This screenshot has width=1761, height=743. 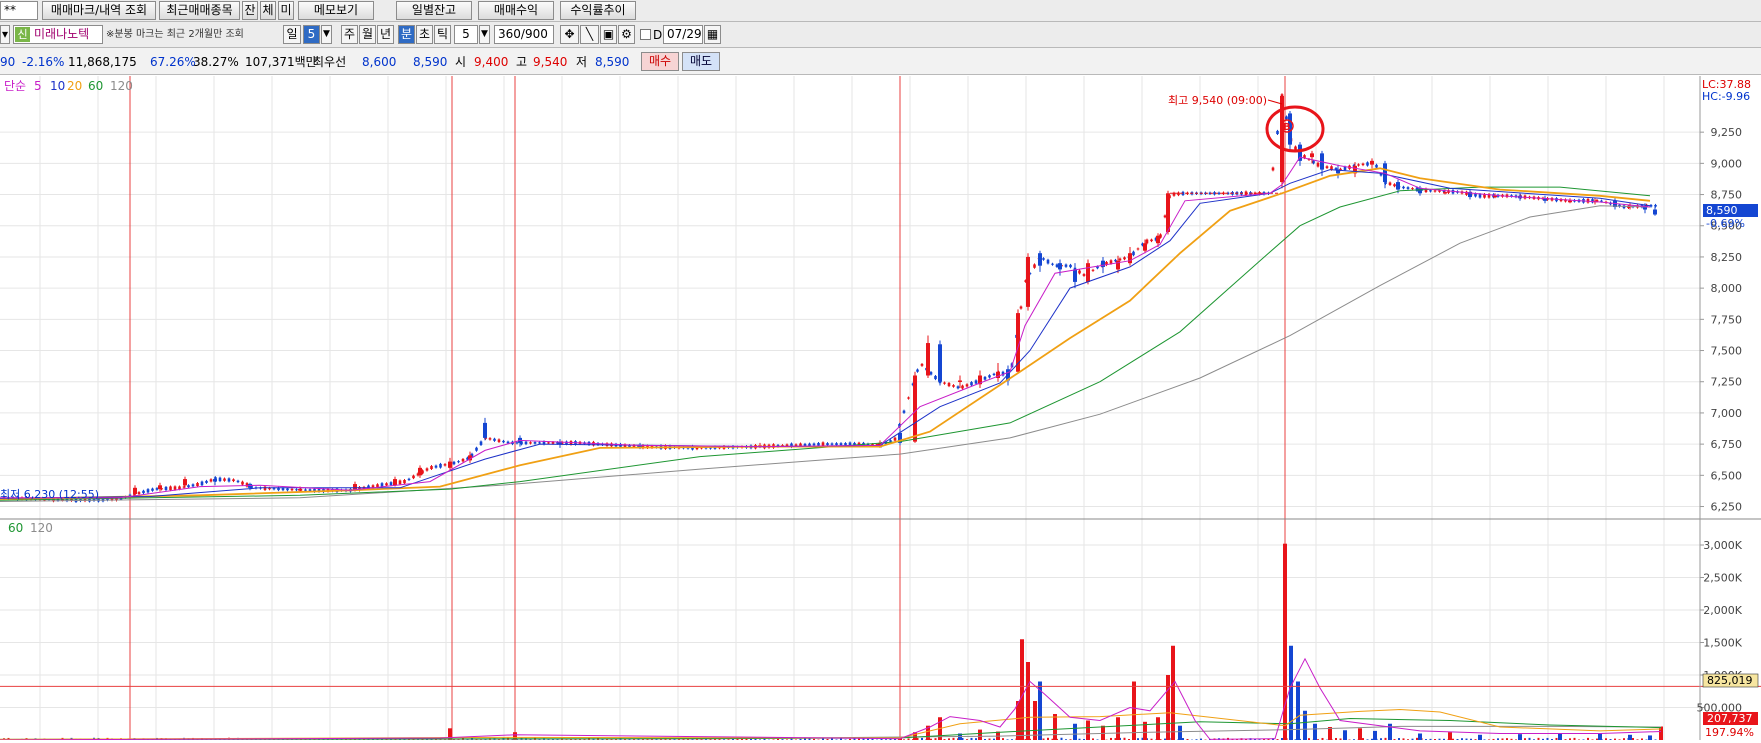 I want to click on sell-button: 매도, so click(x=701, y=61).